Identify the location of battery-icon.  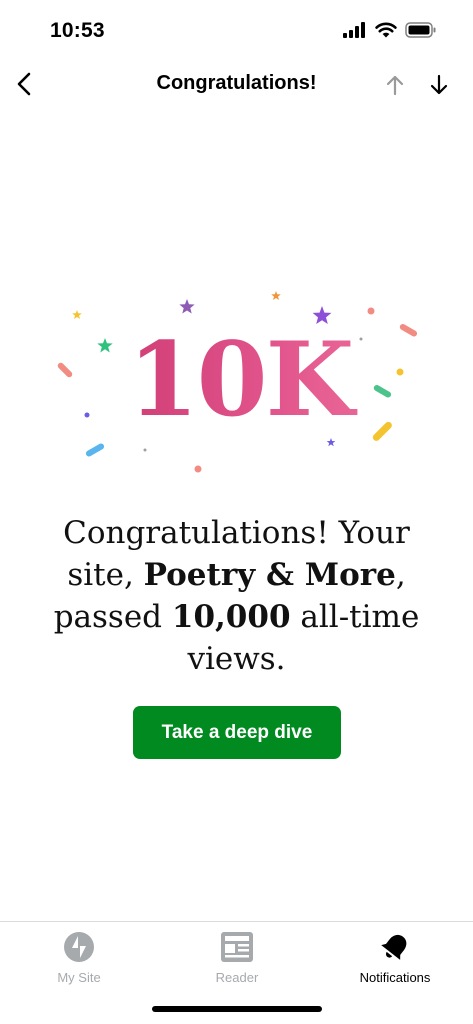
(420, 30).